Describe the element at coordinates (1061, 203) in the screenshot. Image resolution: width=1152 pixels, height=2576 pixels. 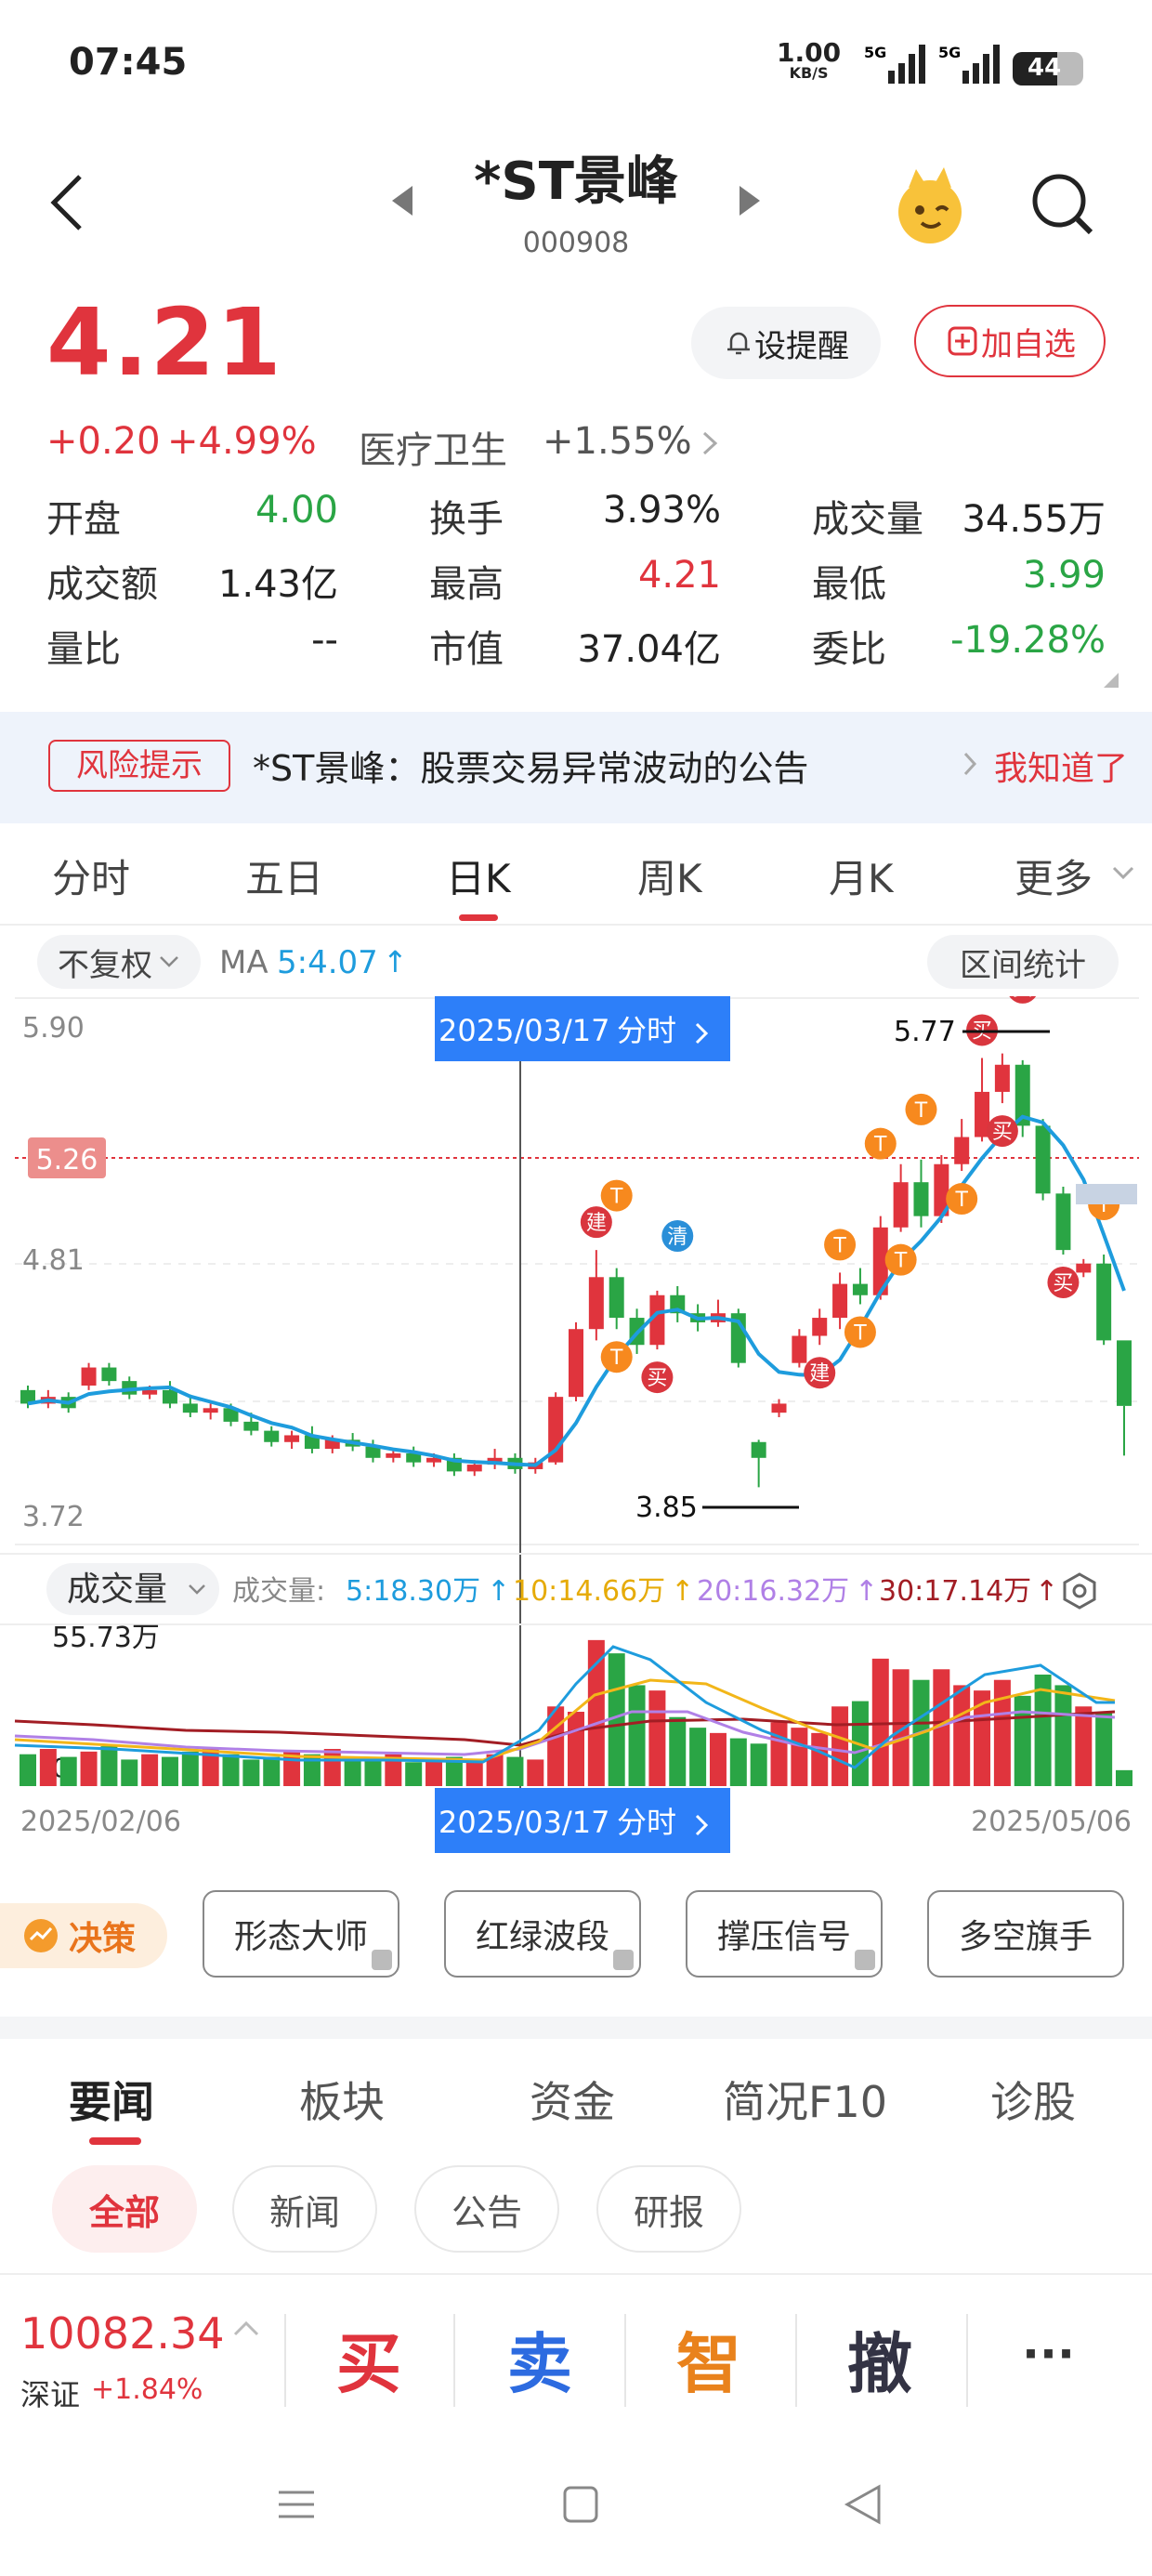
I see `search-icon` at that location.